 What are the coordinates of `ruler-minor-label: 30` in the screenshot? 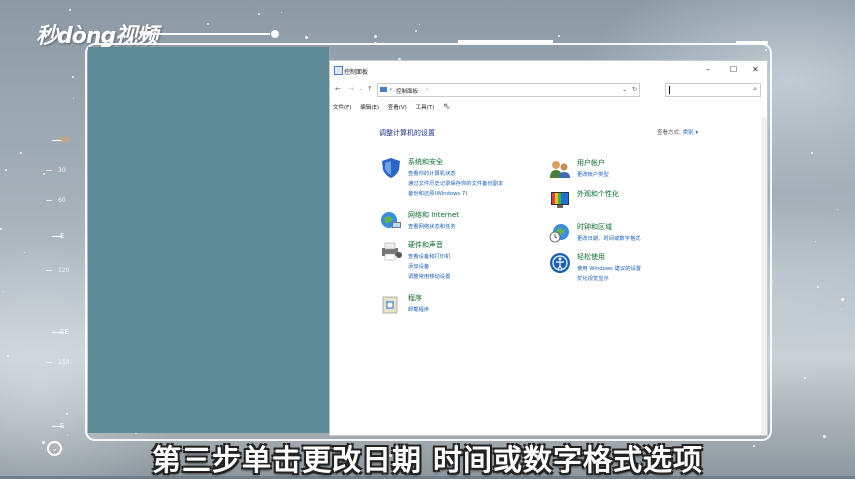 It's located at (62, 170).